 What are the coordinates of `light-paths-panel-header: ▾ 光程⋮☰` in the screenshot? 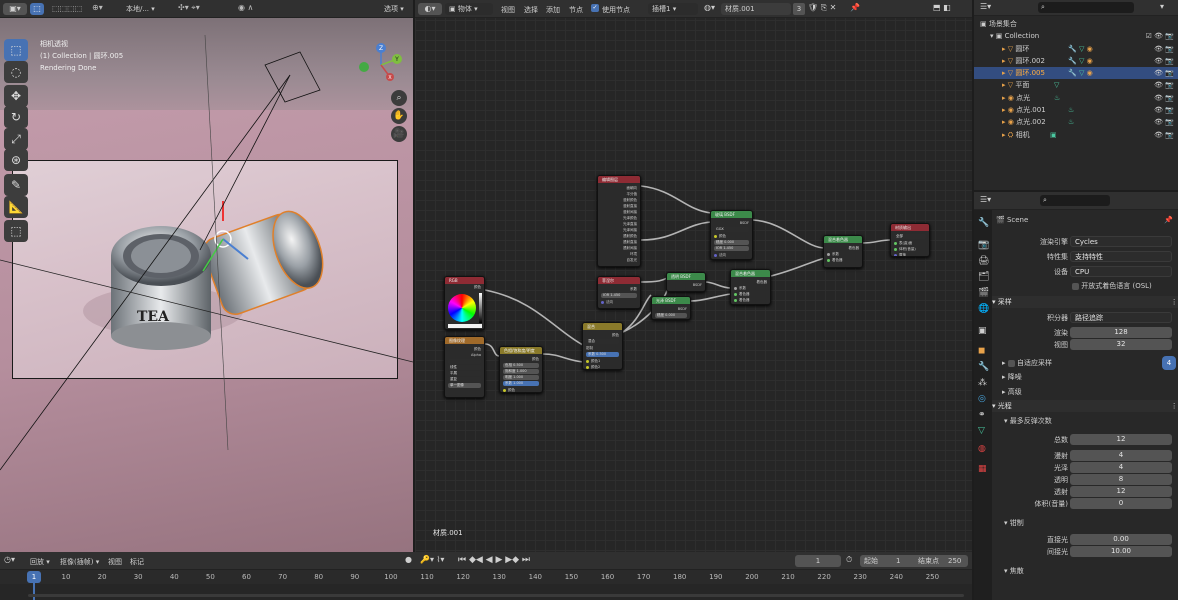 It's located at (1085, 406).